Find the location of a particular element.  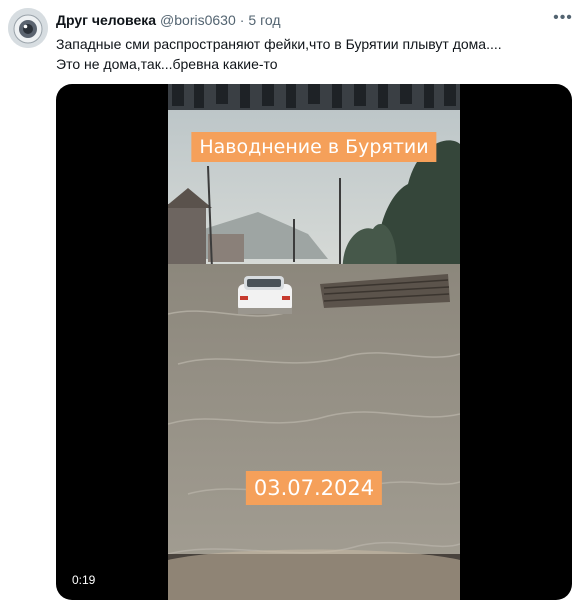

avatar is located at coordinates (28, 28).